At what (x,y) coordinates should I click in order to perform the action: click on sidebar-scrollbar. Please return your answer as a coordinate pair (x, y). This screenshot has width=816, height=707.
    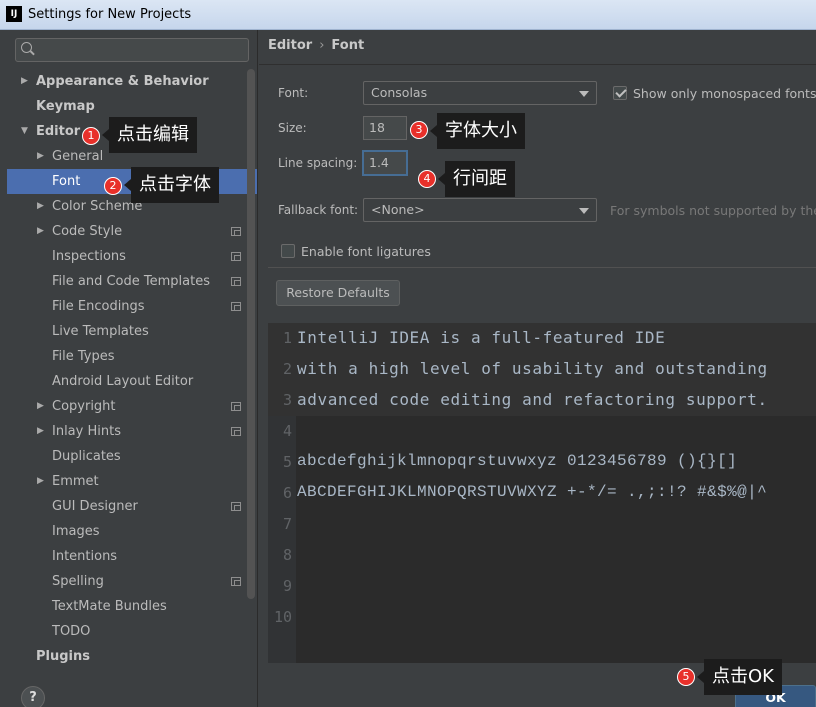
    Looking at the image, I should click on (251, 334).